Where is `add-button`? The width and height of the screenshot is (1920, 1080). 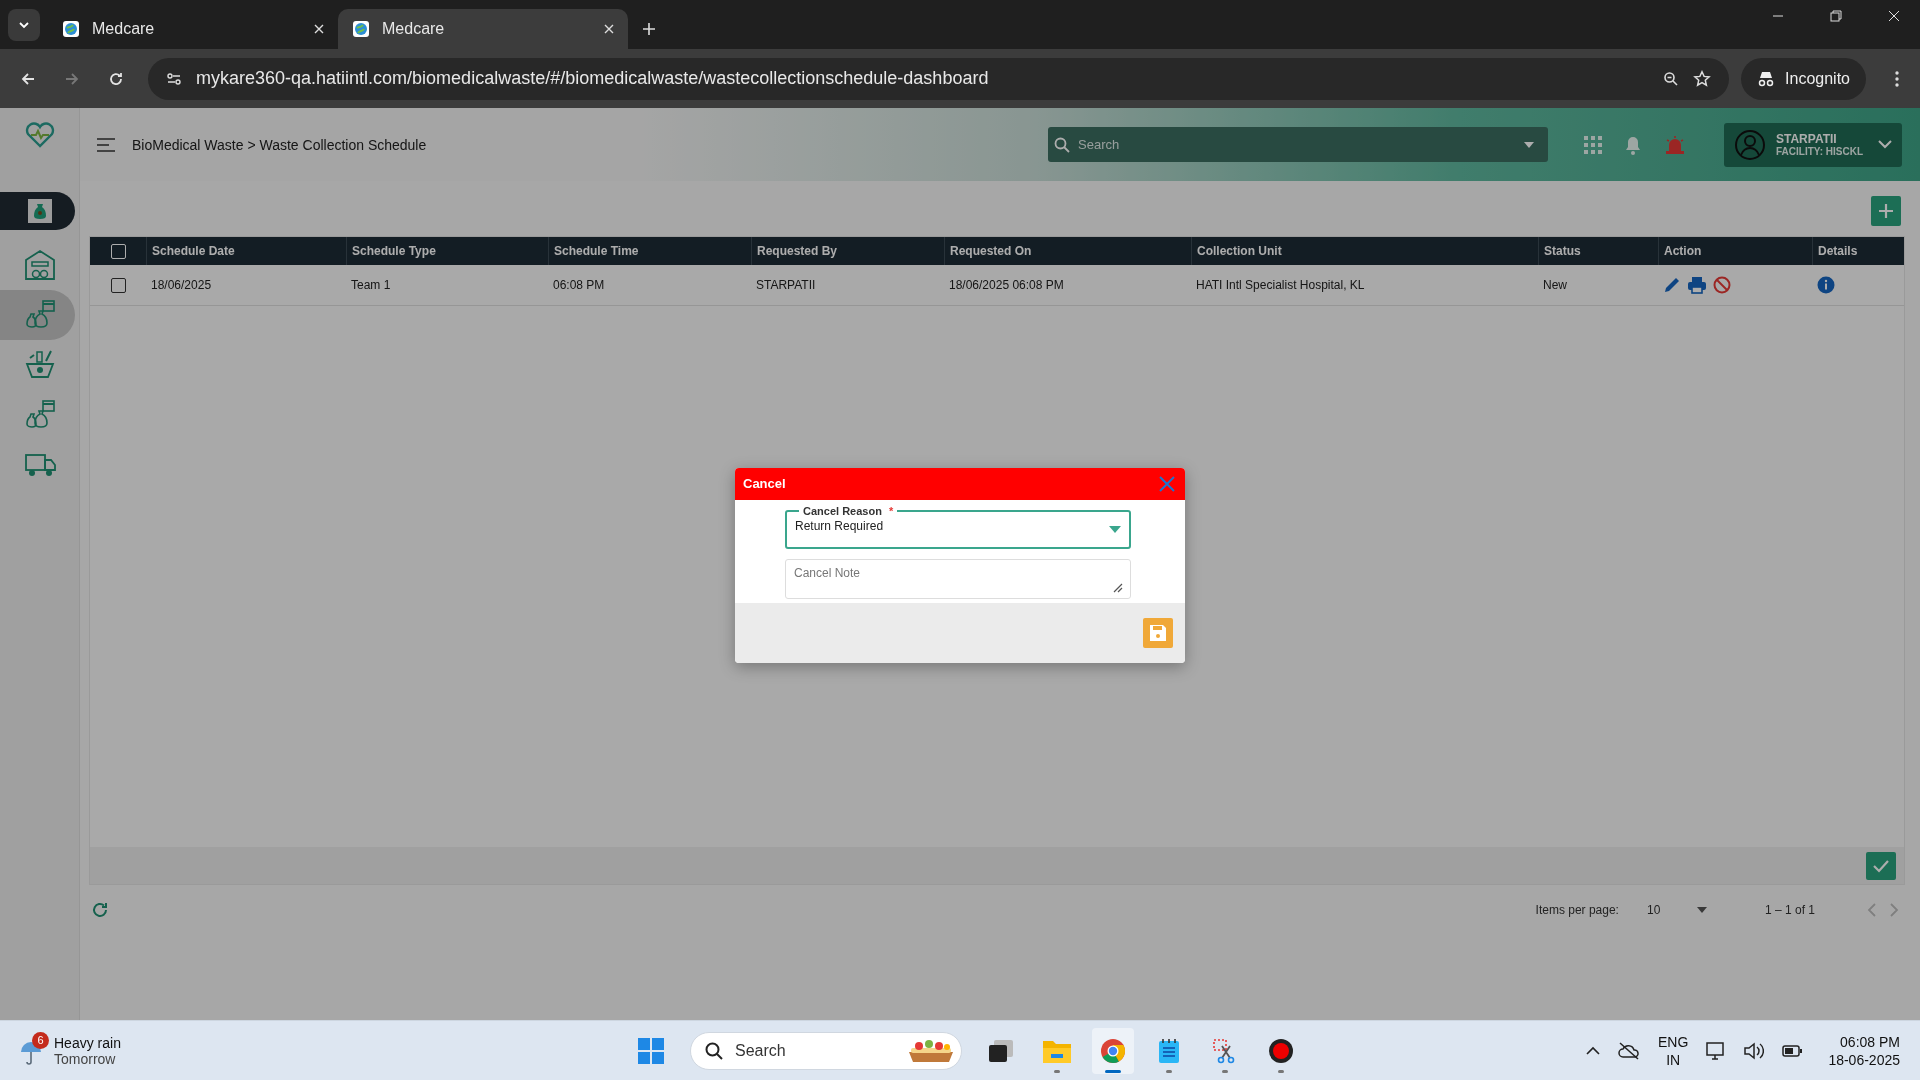
add-button is located at coordinates (1886, 211).